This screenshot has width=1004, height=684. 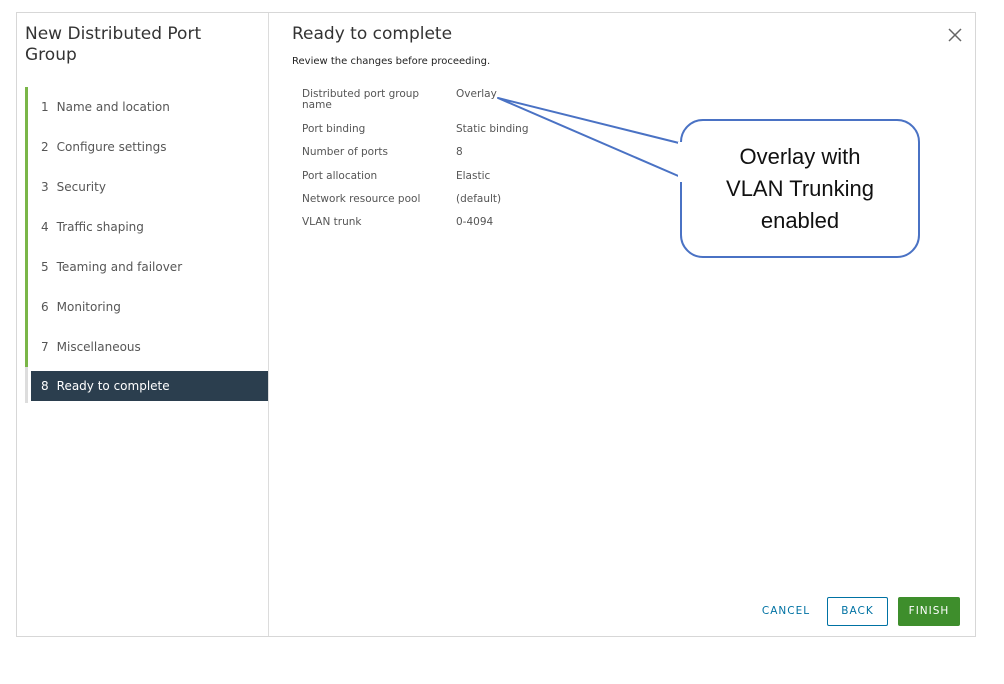 I want to click on page-subtitle: Review the changes before proceeding., so click(x=391, y=61).